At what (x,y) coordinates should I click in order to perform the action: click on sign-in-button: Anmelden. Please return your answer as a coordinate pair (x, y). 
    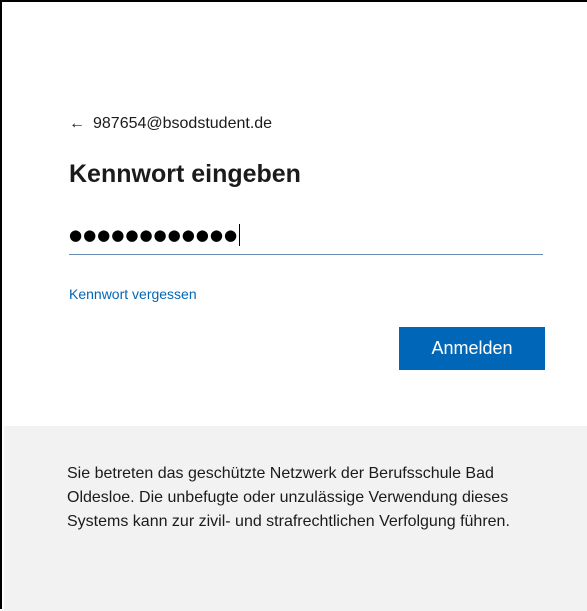
    Looking at the image, I should click on (472, 348).